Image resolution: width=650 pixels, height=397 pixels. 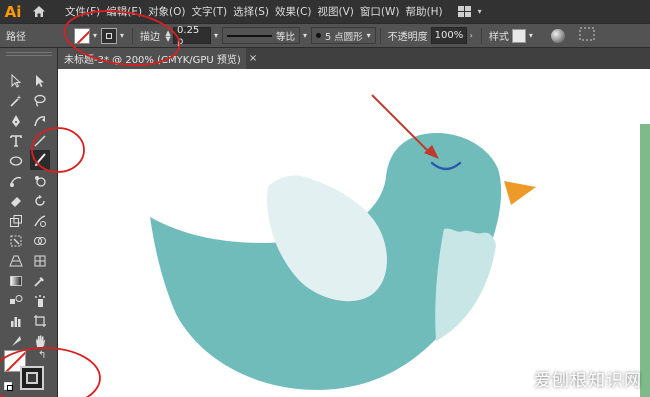 What do you see at coordinates (16, 241) in the screenshot?
I see `free-transform-tool-icon` at bounding box center [16, 241].